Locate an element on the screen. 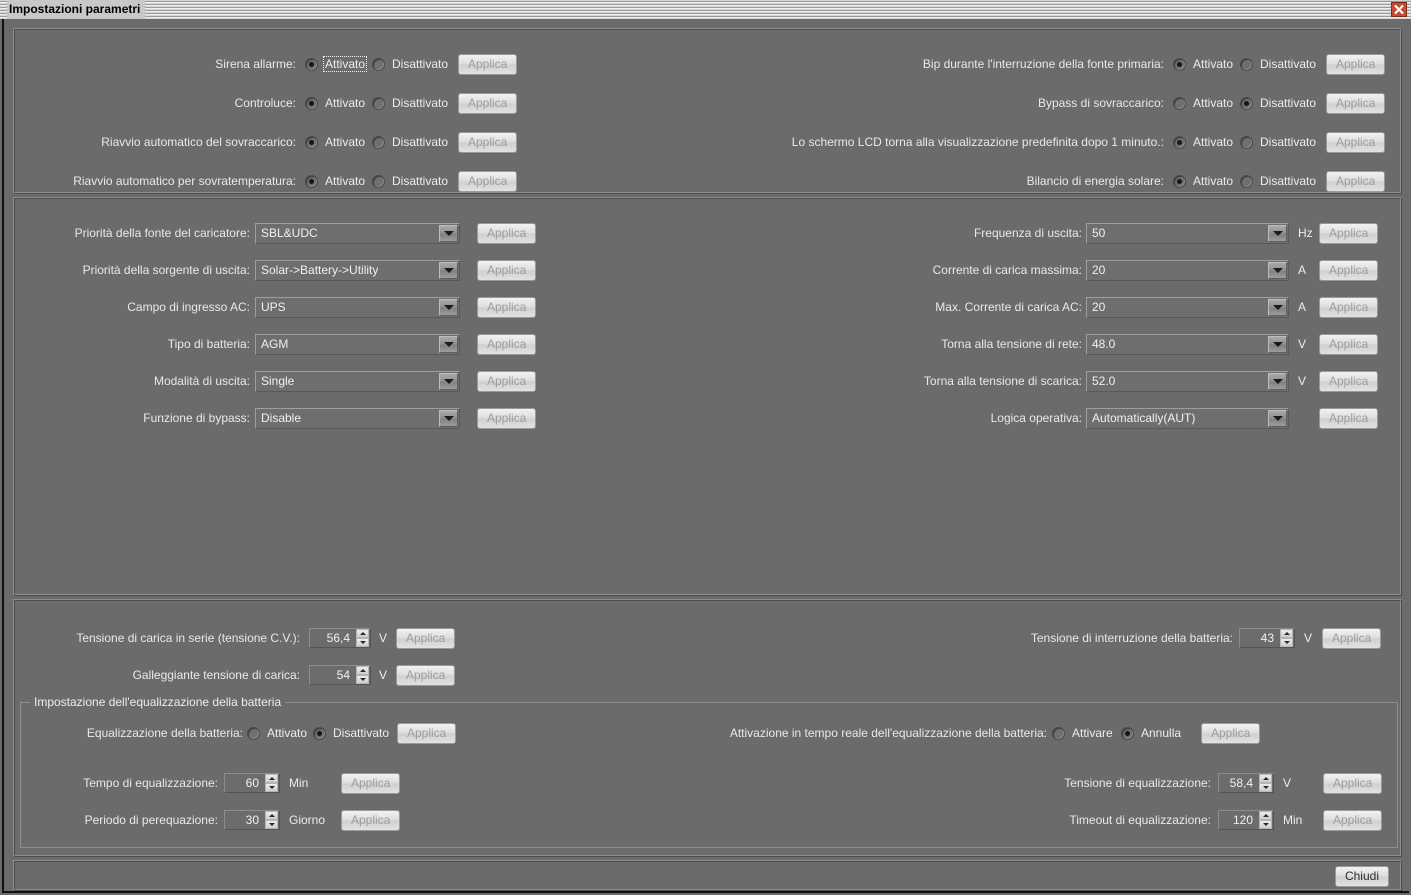 The height and width of the screenshot is (895, 1411). eq-toggle-left-off-radio: Disattivato is located at coordinates (352, 733).